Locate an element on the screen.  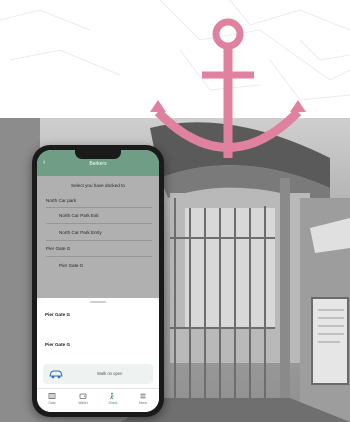
gate-icon is located at coordinates (52, 396).